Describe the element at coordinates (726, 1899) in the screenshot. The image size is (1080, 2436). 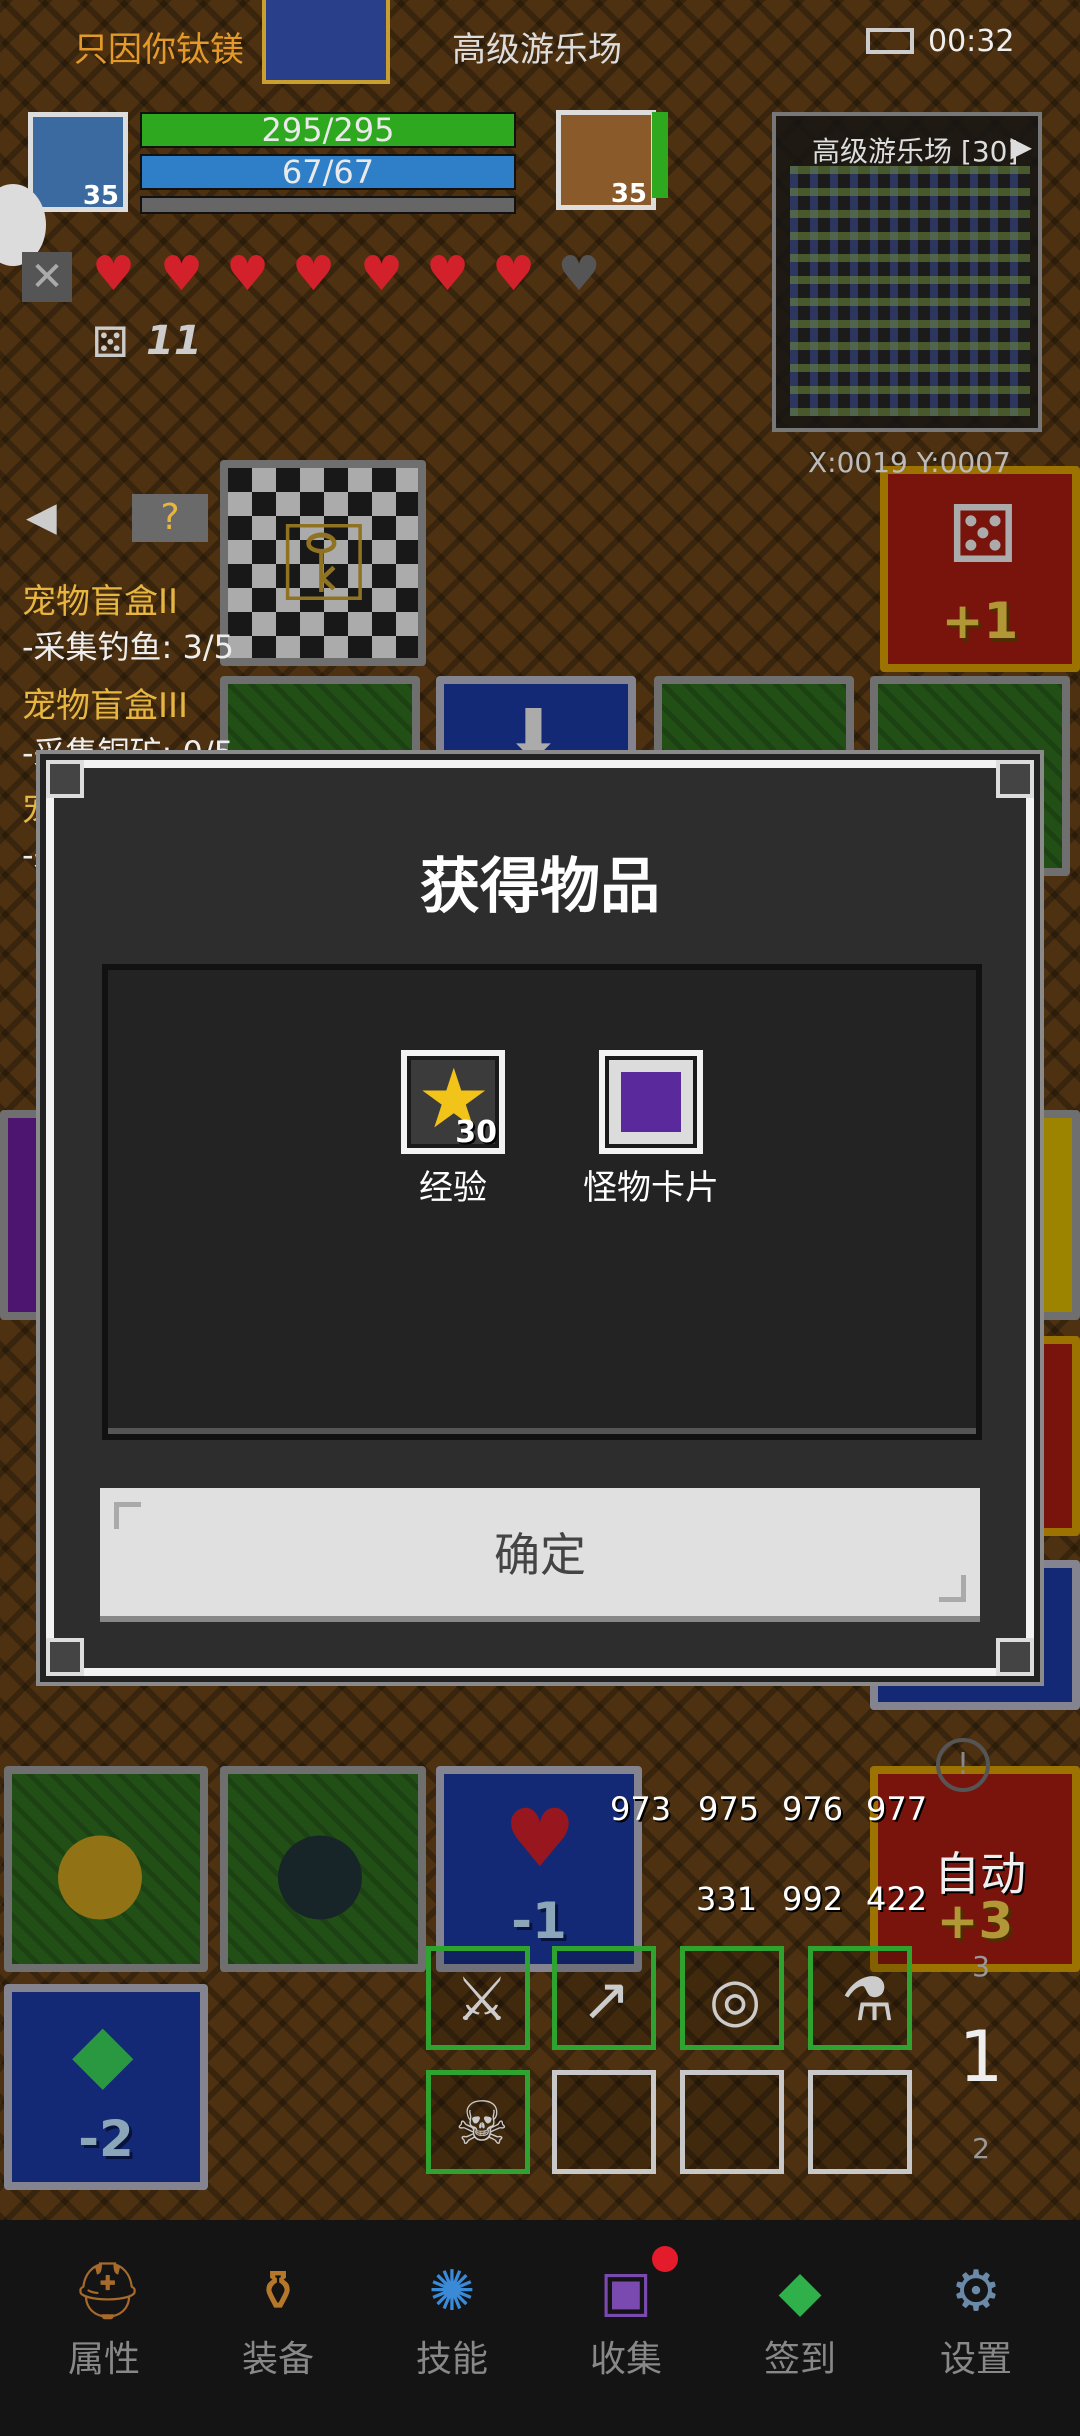
I see `blue-potion-count: 331` at that location.